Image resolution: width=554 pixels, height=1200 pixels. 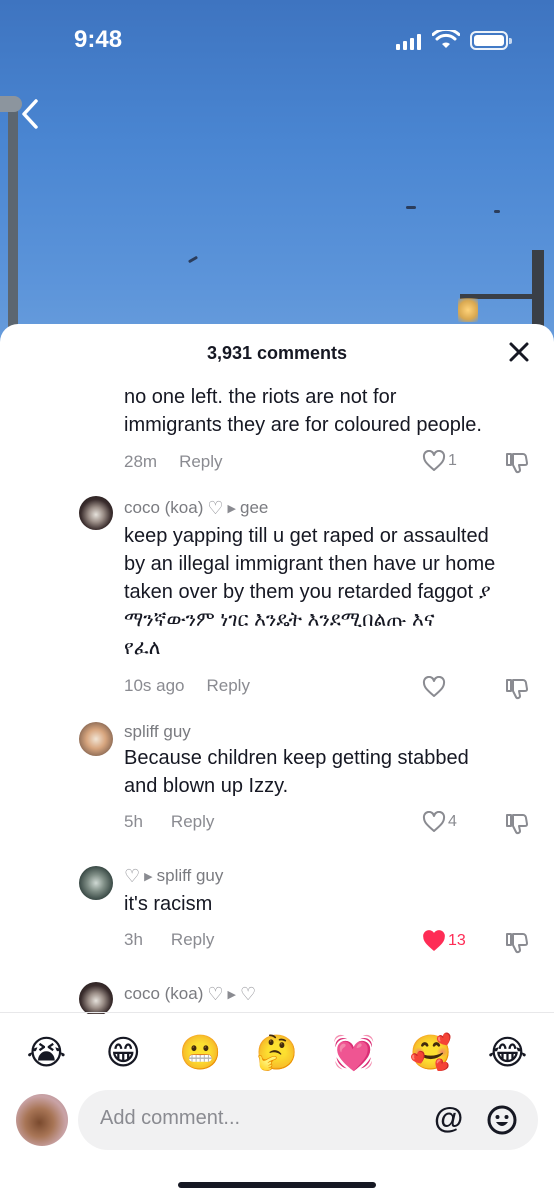 What do you see at coordinates (507, 1053) in the screenshot?
I see `emoji-button: 😂` at bounding box center [507, 1053].